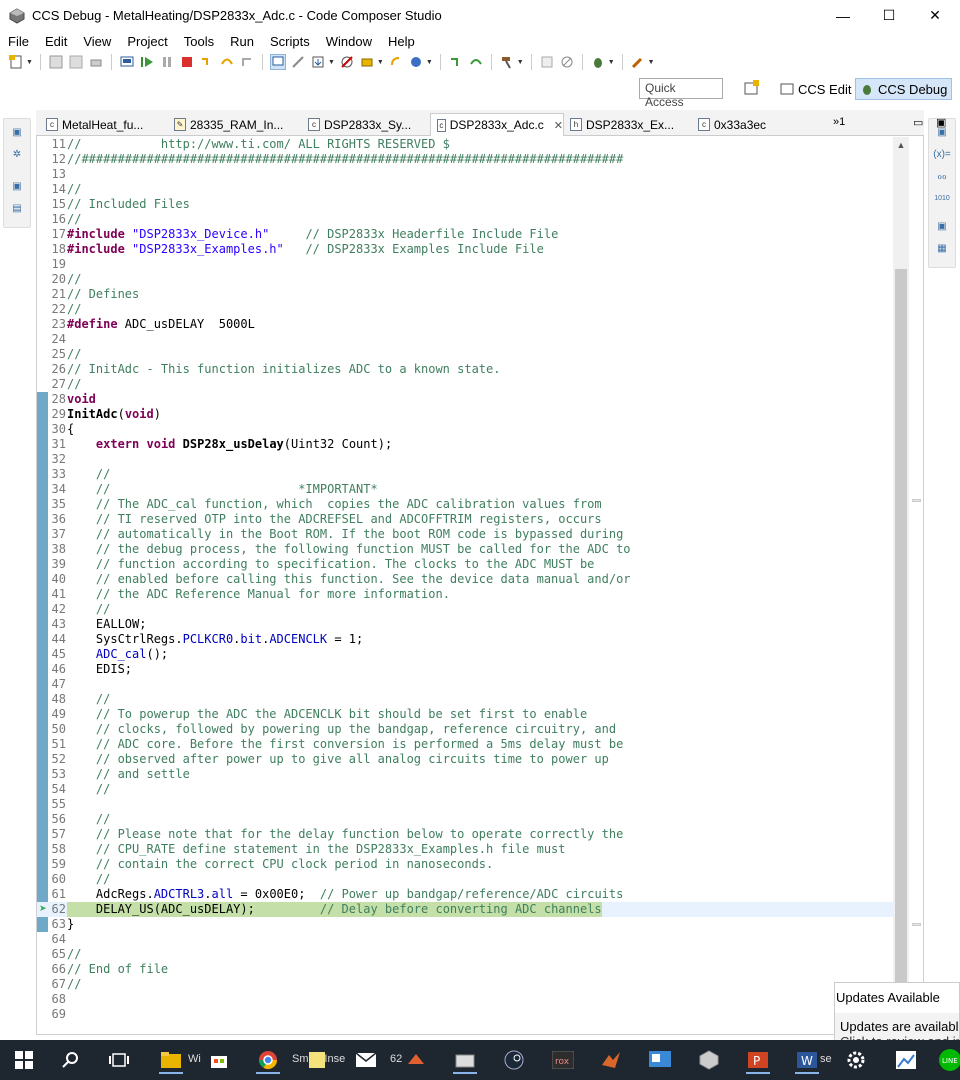  I want to click on chrome-icon, so click(268, 1060).